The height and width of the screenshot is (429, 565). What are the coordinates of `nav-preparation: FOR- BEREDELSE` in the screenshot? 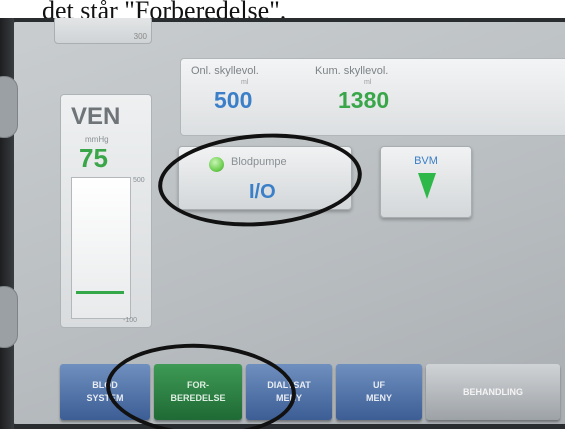 It's located at (198, 392).